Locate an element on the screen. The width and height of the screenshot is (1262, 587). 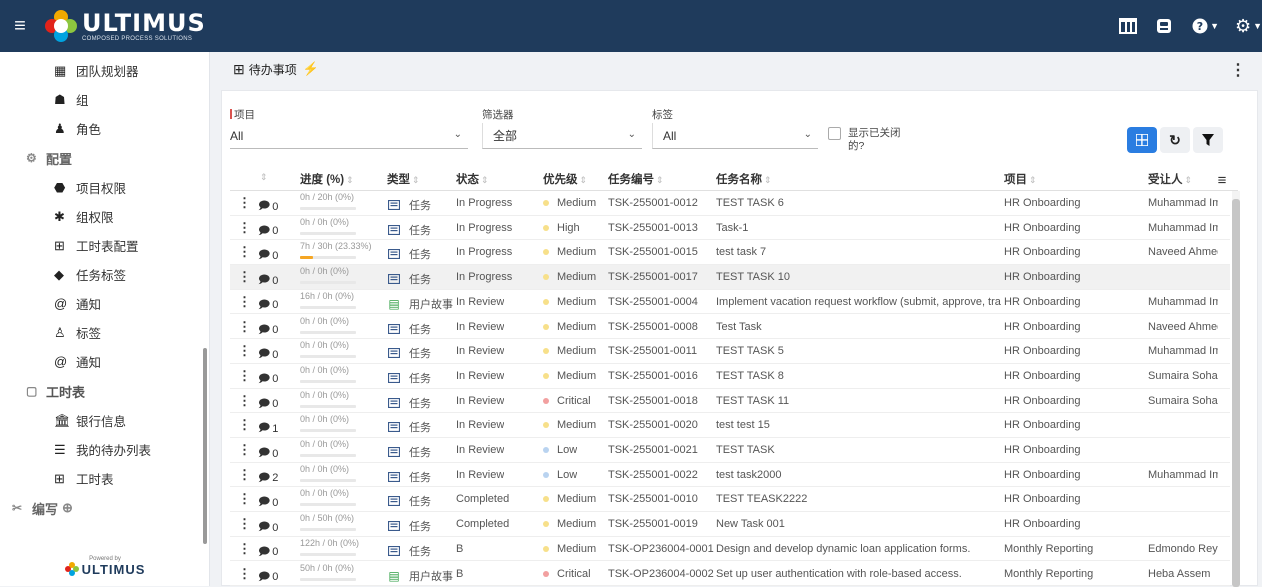
filter-select: 全部 ⌄ is located at coordinates (562, 136).